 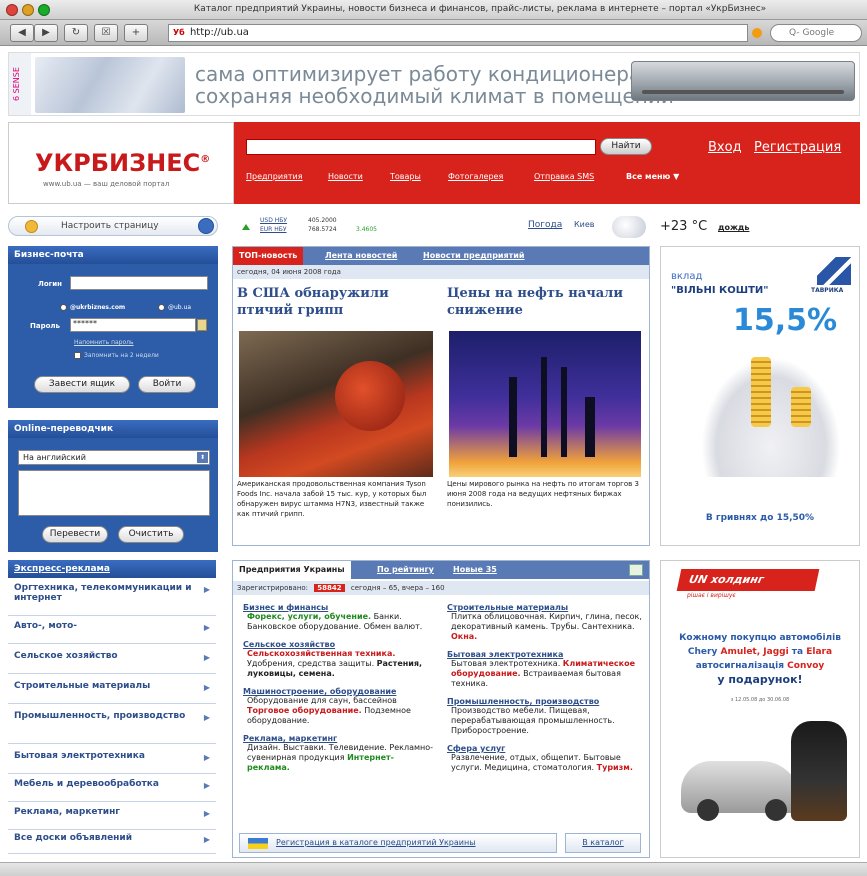 What do you see at coordinates (114, 457) in the screenshot?
I see `language-select: На английский ⬍` at bounding box center [114, 457].